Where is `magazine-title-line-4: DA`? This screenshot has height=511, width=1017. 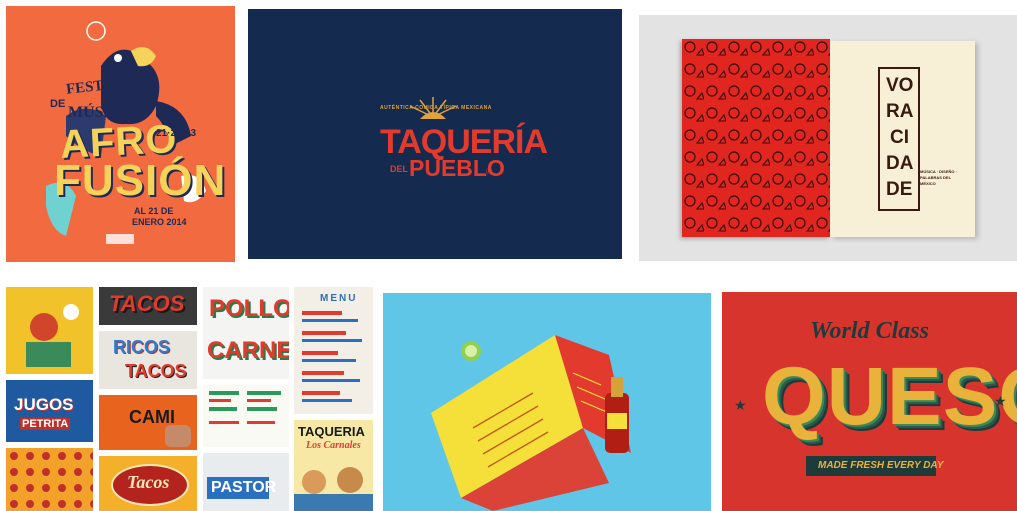 magazine-title-line-4: DA is located at coordinates (900, 163).